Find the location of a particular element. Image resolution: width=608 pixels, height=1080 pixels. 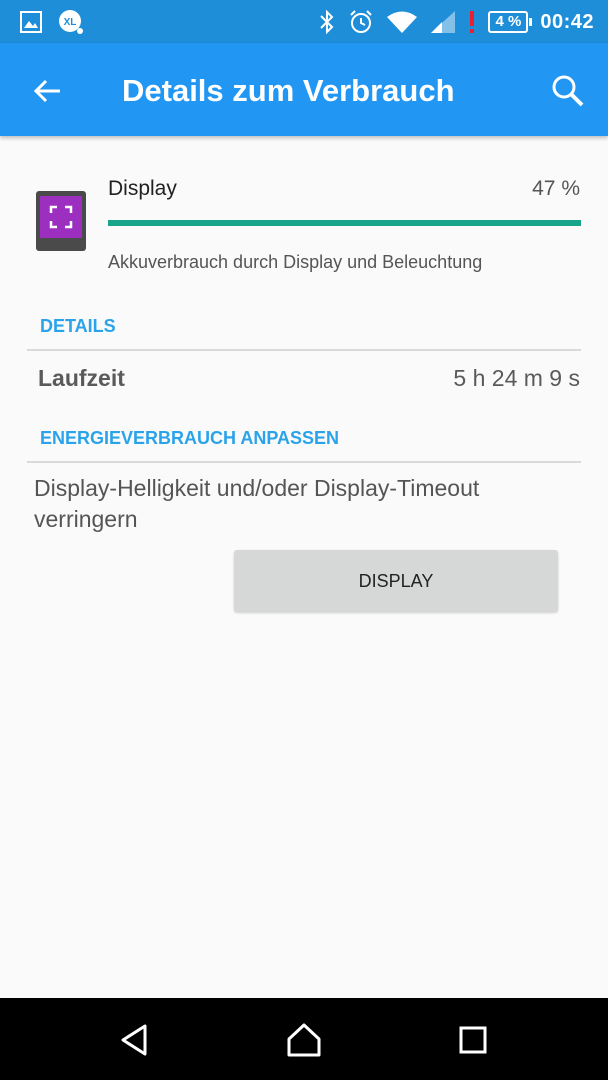

recents-nav-icon is located at coordinates (473, 1045).